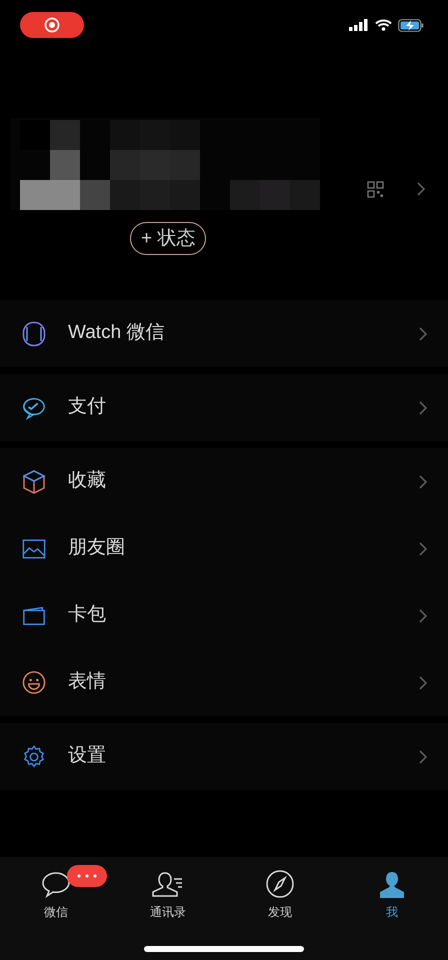  I want to click on menu-item-label: Watch 微信, so click(117, 333).